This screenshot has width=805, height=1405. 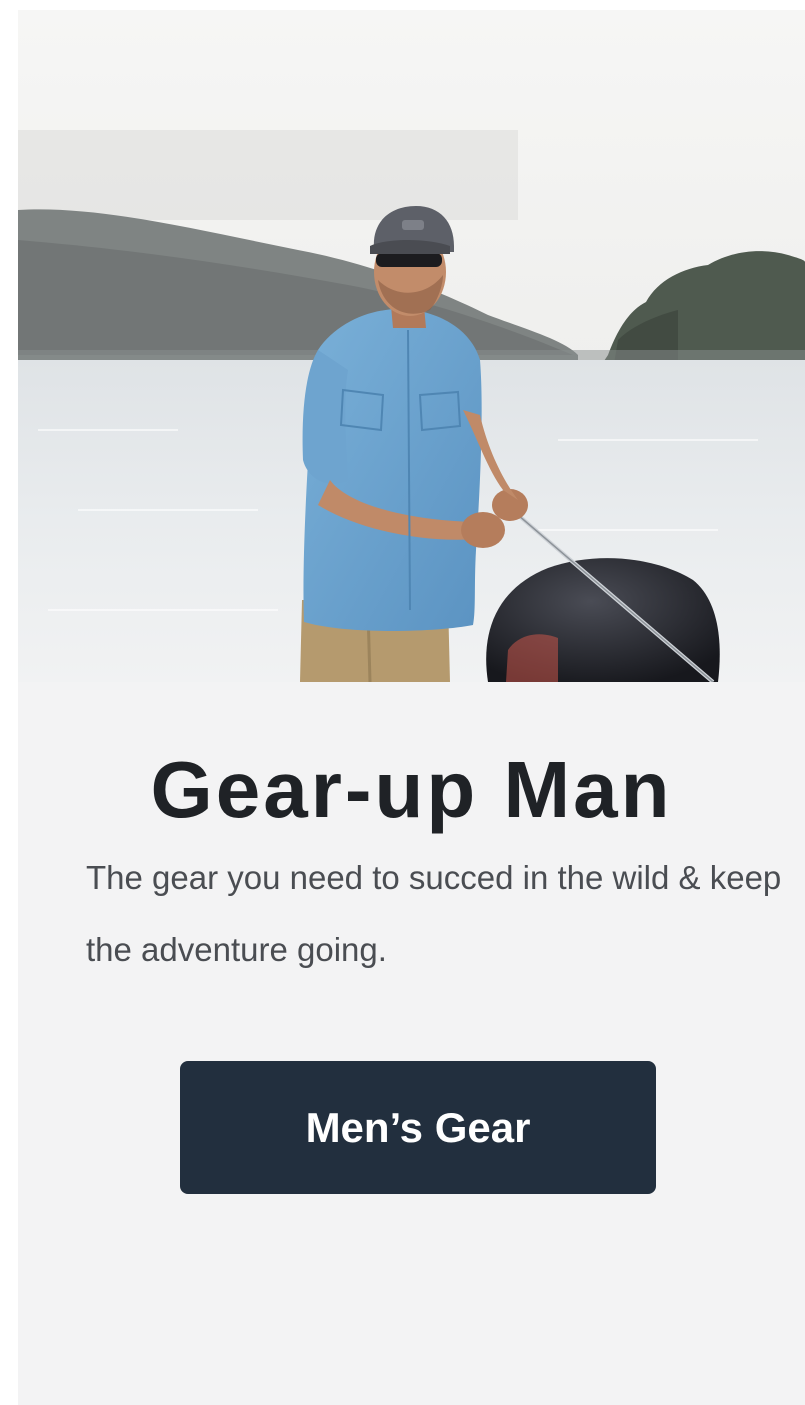 What do you see at coordinates (418, 1127) in the screenshot?
I see `mens-gear-button: Men’s Gear` at bounding box center [418, 1127].